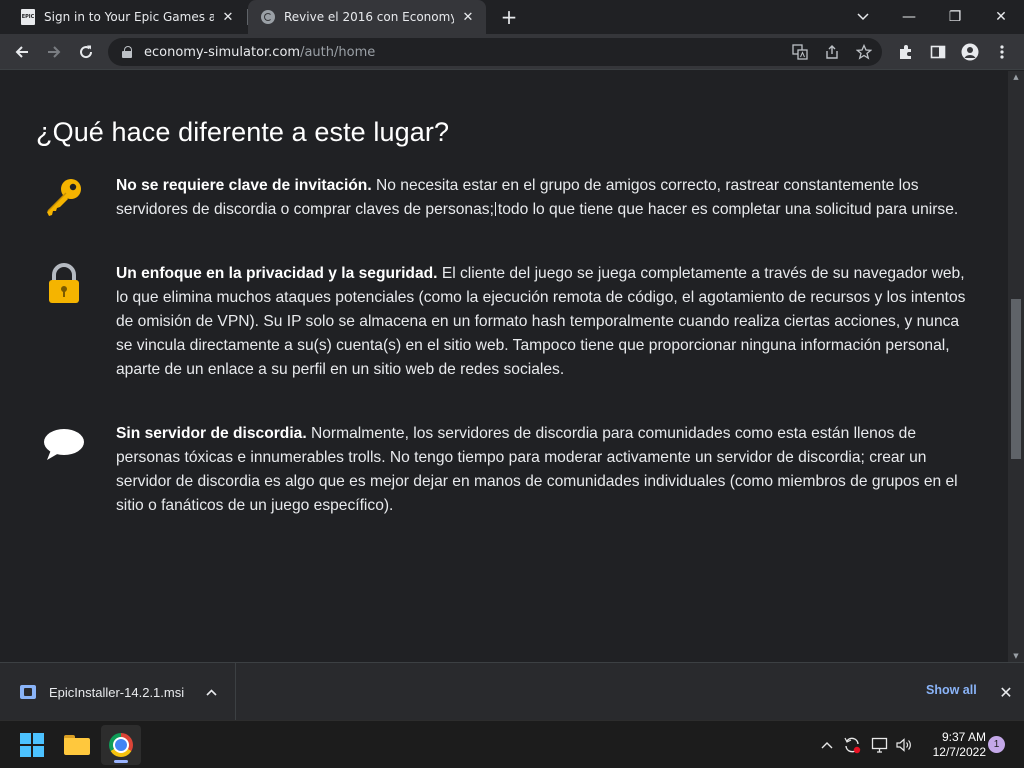 Image resolution: width=1024 pixels, height=768 pixels. Describe the element at coordinates (852, 745) in the screenshot. I see `sync-icon` at that location.